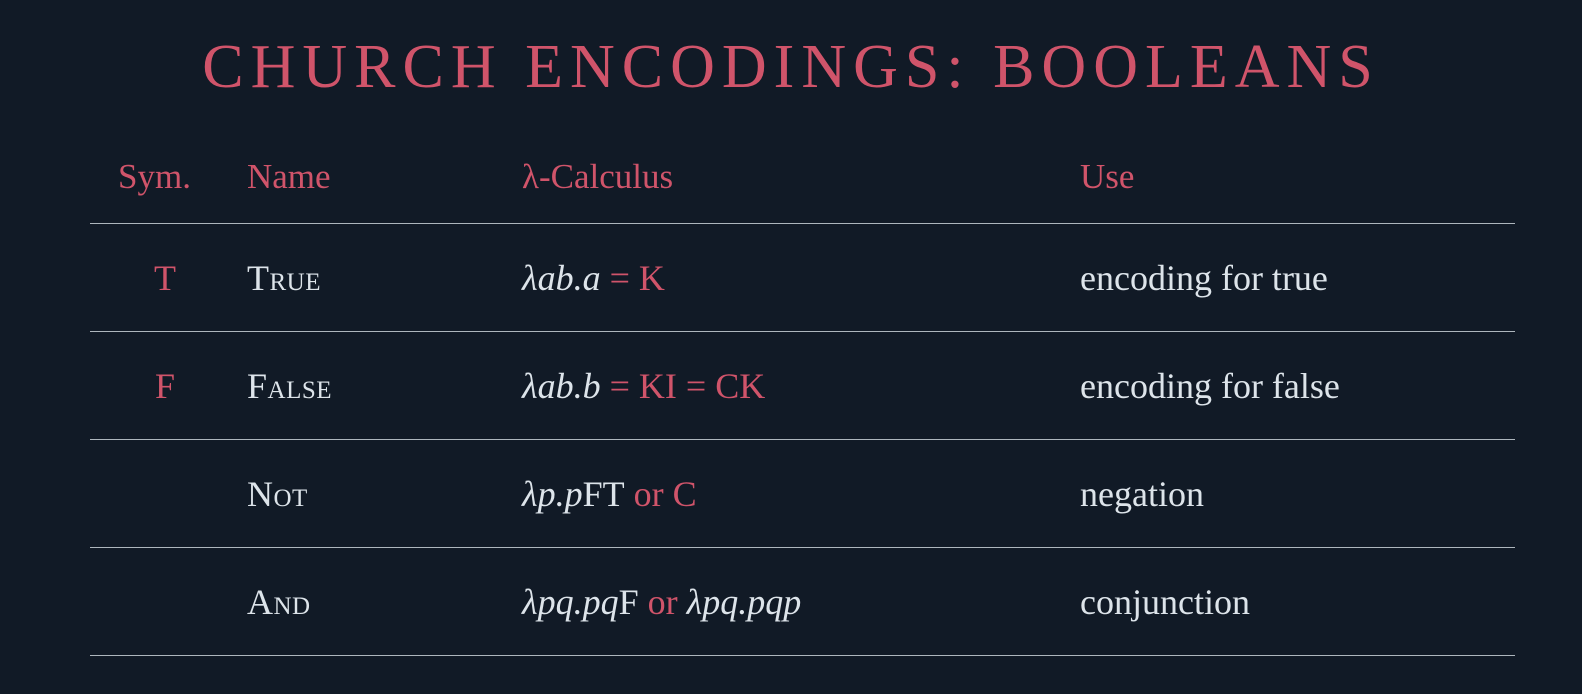  Describe the element at coordinates (802, 177) in the screenshot. I see `table-header-row: Sym. Name λ-Calculus Use` at that location.